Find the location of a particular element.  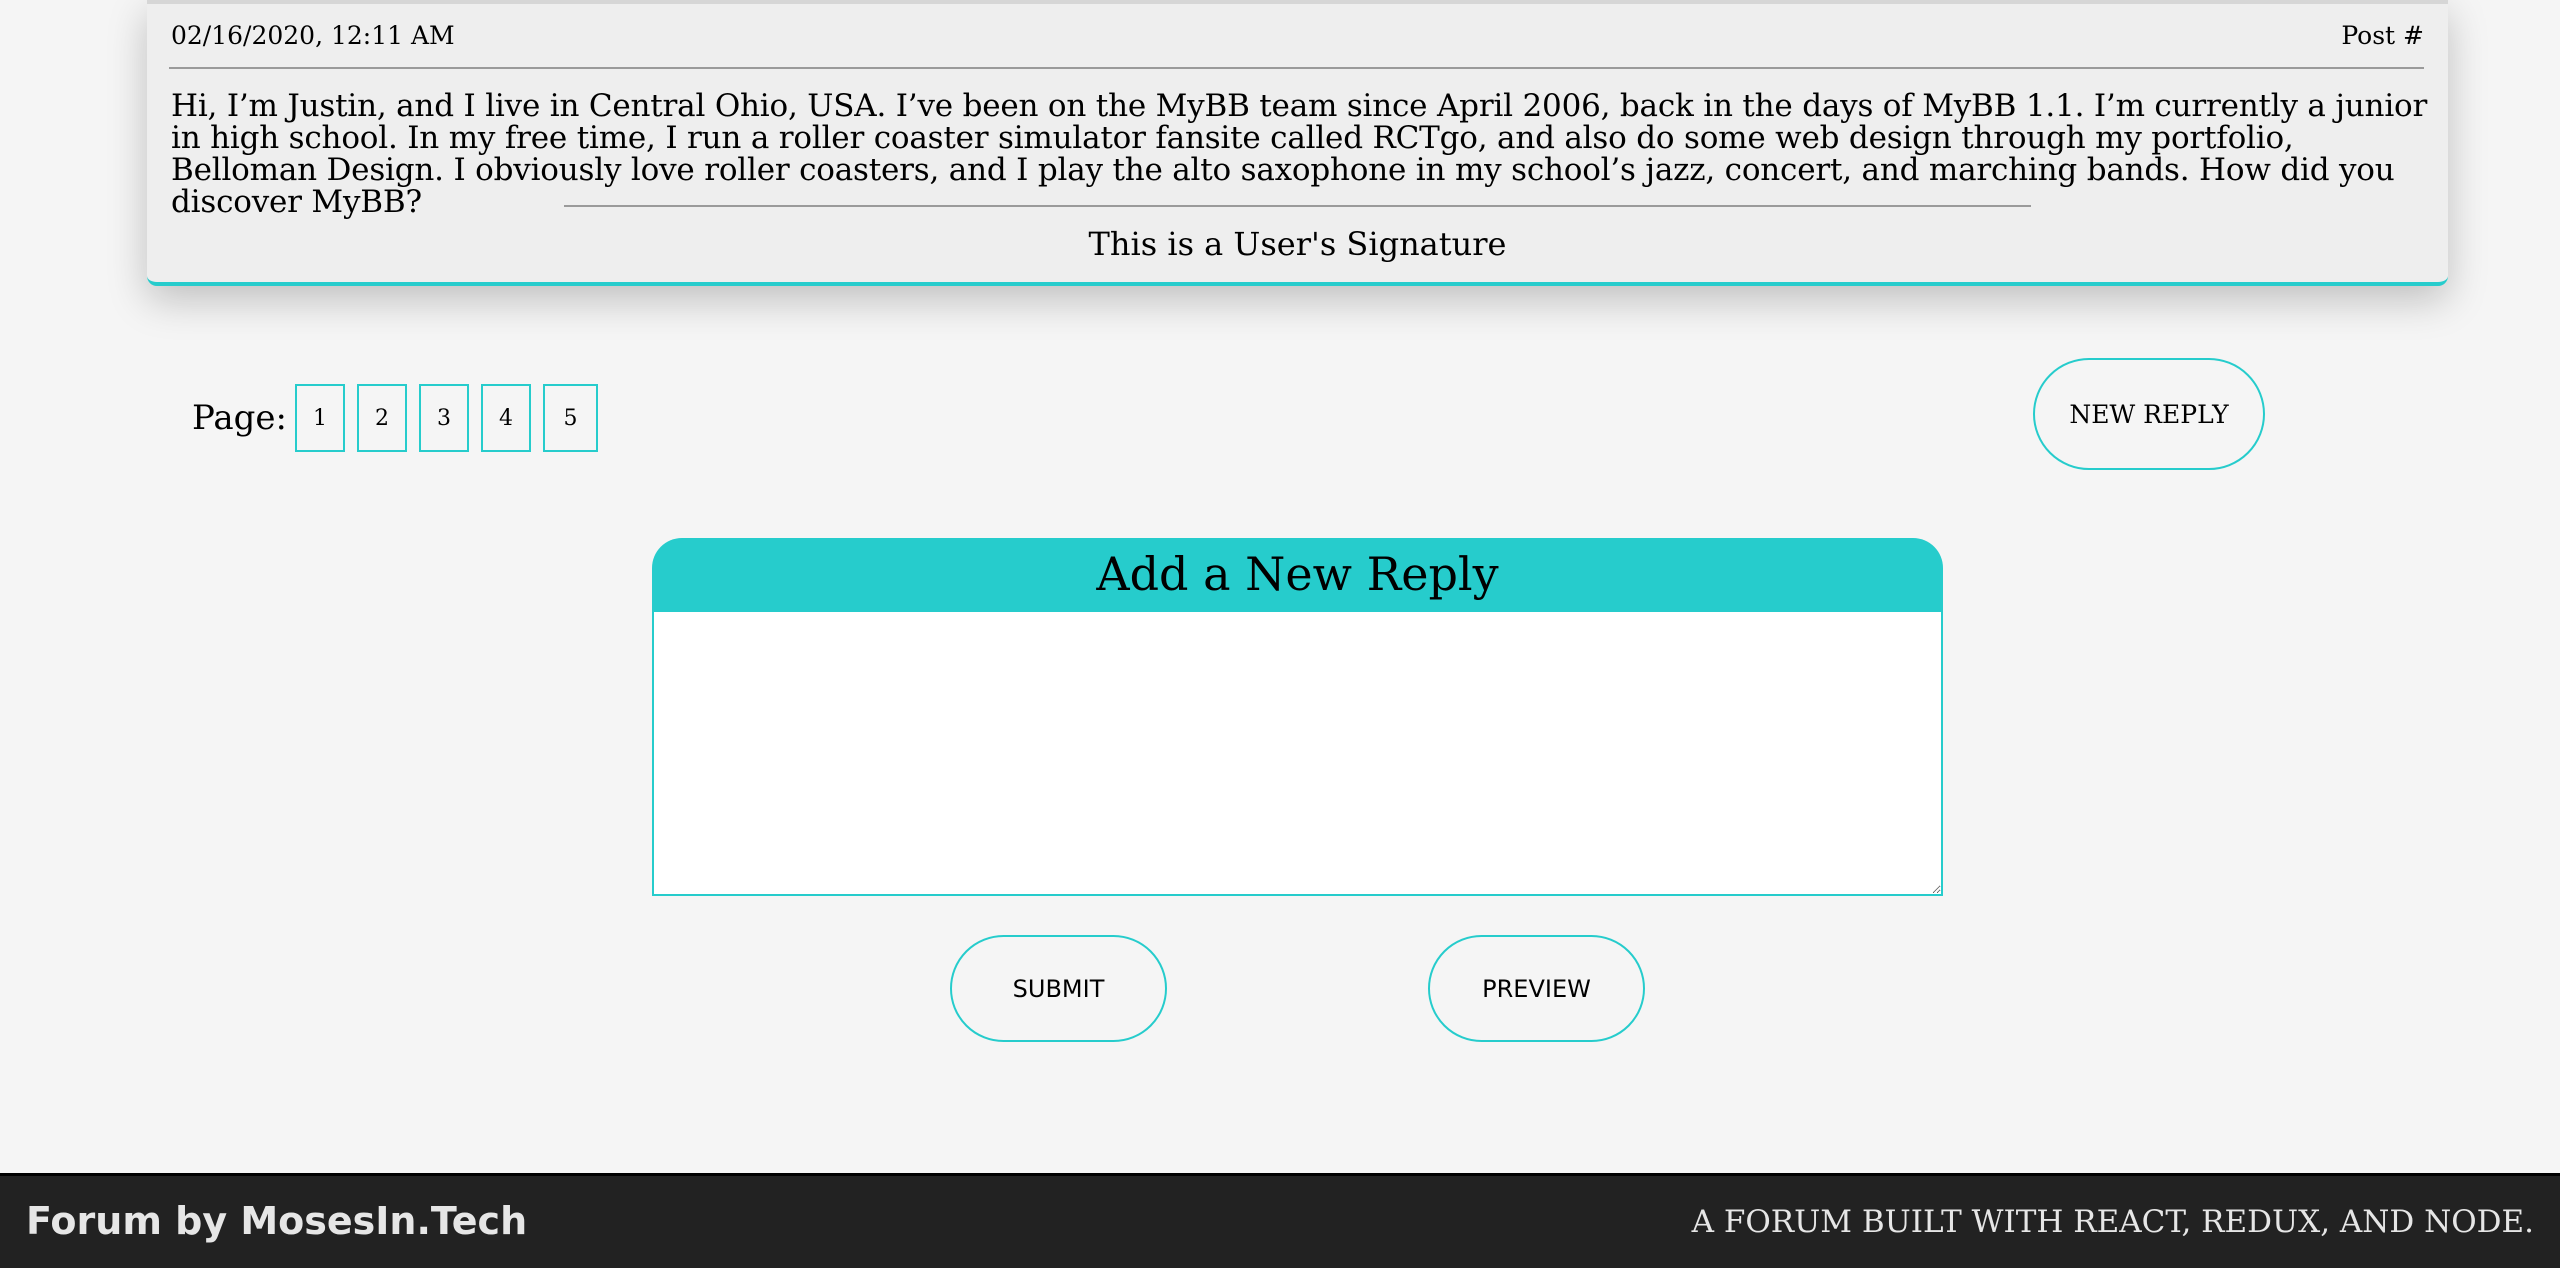

post-signature: This is a User's Signature is located at coordinates (1297, 244).